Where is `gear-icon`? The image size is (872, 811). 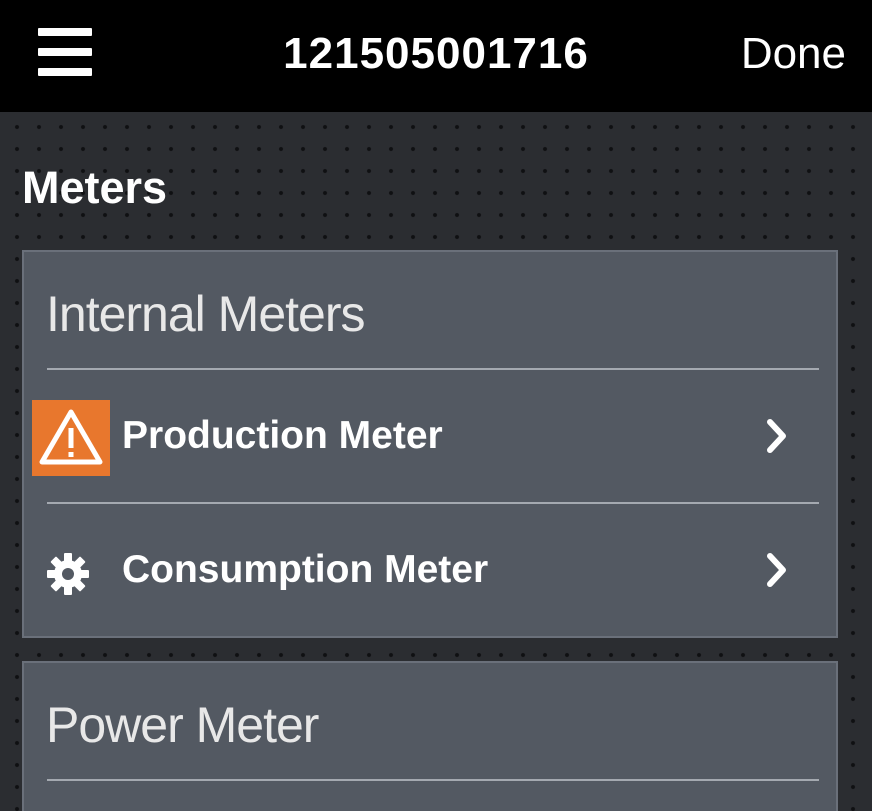
gear-icon is located at coordinates (68, 574).